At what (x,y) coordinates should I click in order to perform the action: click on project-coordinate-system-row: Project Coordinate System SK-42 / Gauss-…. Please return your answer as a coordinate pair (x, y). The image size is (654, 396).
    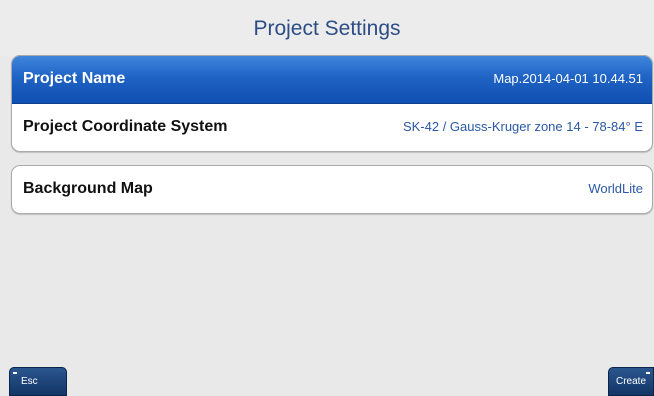
    Looking at the image, I should click on (332, 127).